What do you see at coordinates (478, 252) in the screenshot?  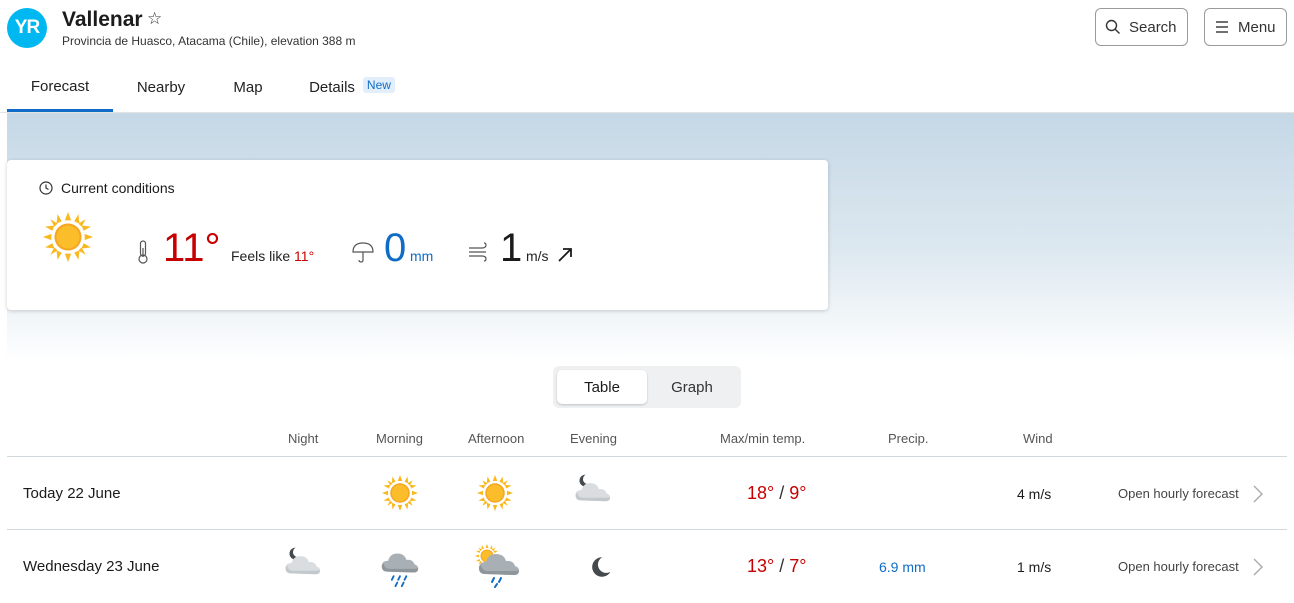 I see `wind-icon` at bounding box center [478, 252].